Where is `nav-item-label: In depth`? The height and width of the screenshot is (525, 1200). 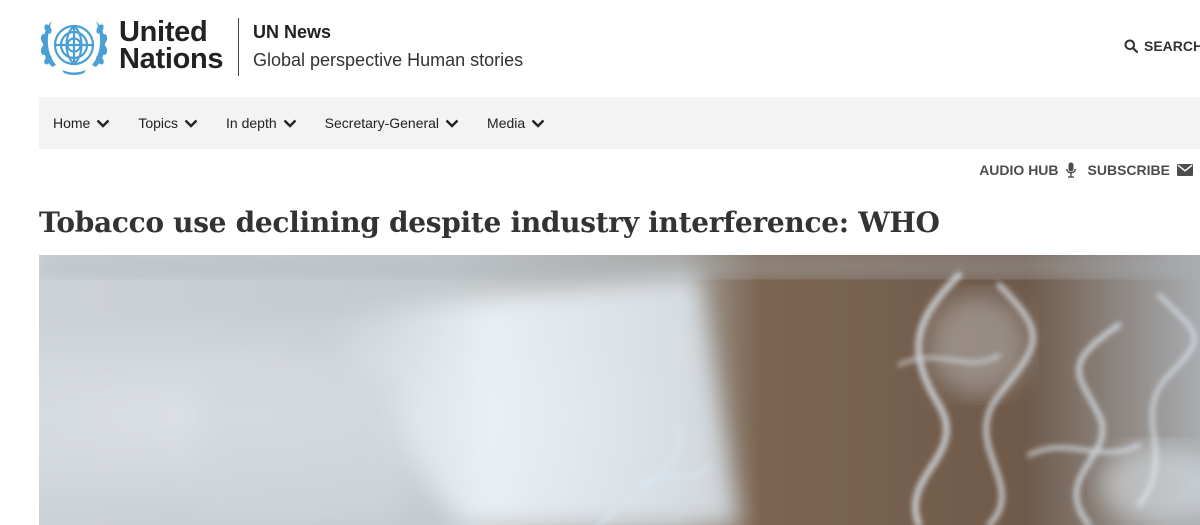
nav-item-label: In depth is located at coordinates (251, 123).